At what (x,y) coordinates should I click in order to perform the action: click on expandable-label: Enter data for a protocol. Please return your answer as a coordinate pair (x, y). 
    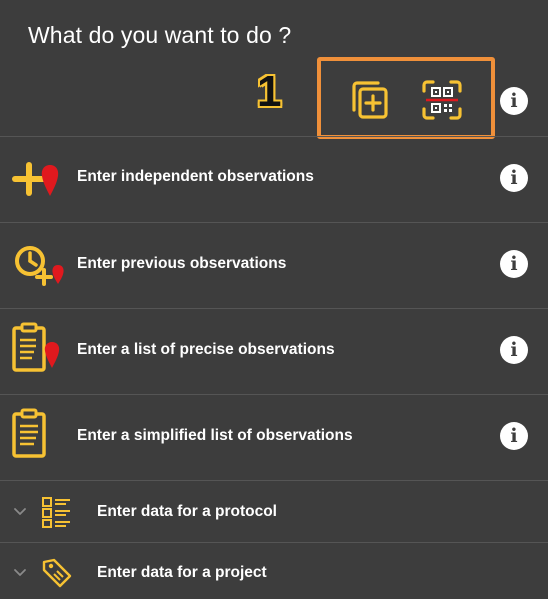
    Looking at the image, I should click on (187, 511).